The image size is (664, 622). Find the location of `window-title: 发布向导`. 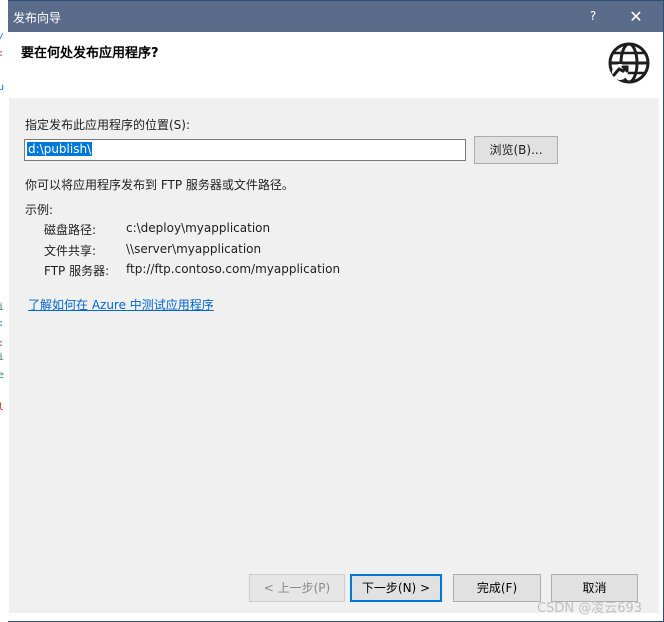

window-title: 发布向导 is located at coordinates (37, 18).